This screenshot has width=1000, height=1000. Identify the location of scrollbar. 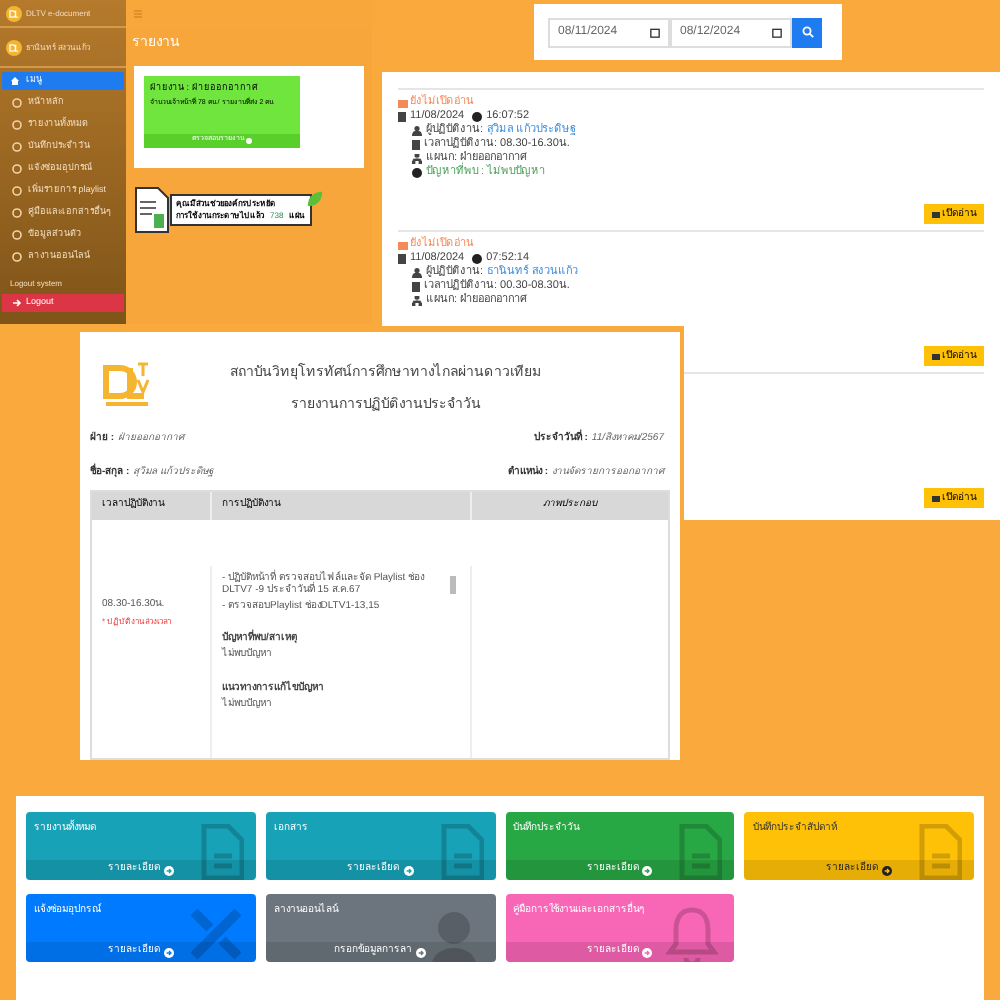
(453, 584).